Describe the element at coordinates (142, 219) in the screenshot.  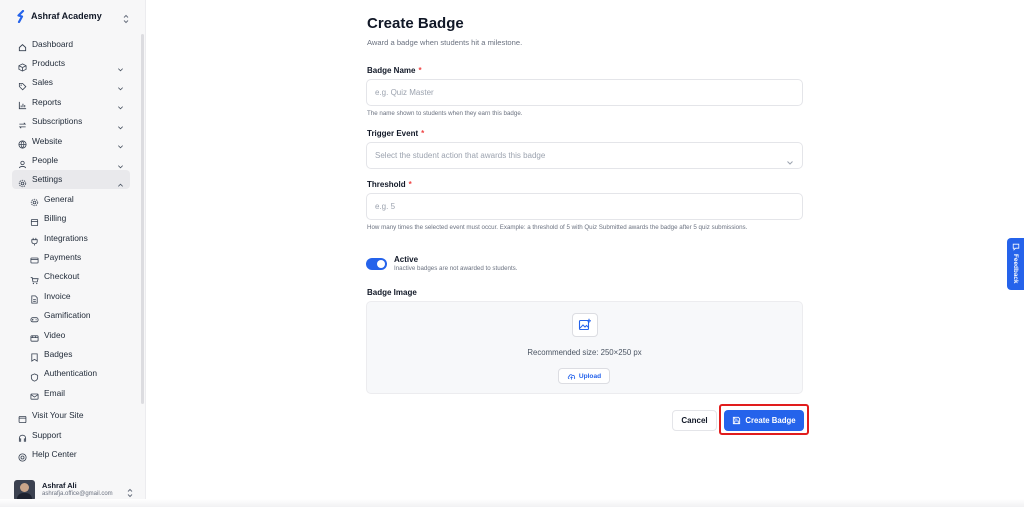
I see `sidebar-scrollbar` at that location.